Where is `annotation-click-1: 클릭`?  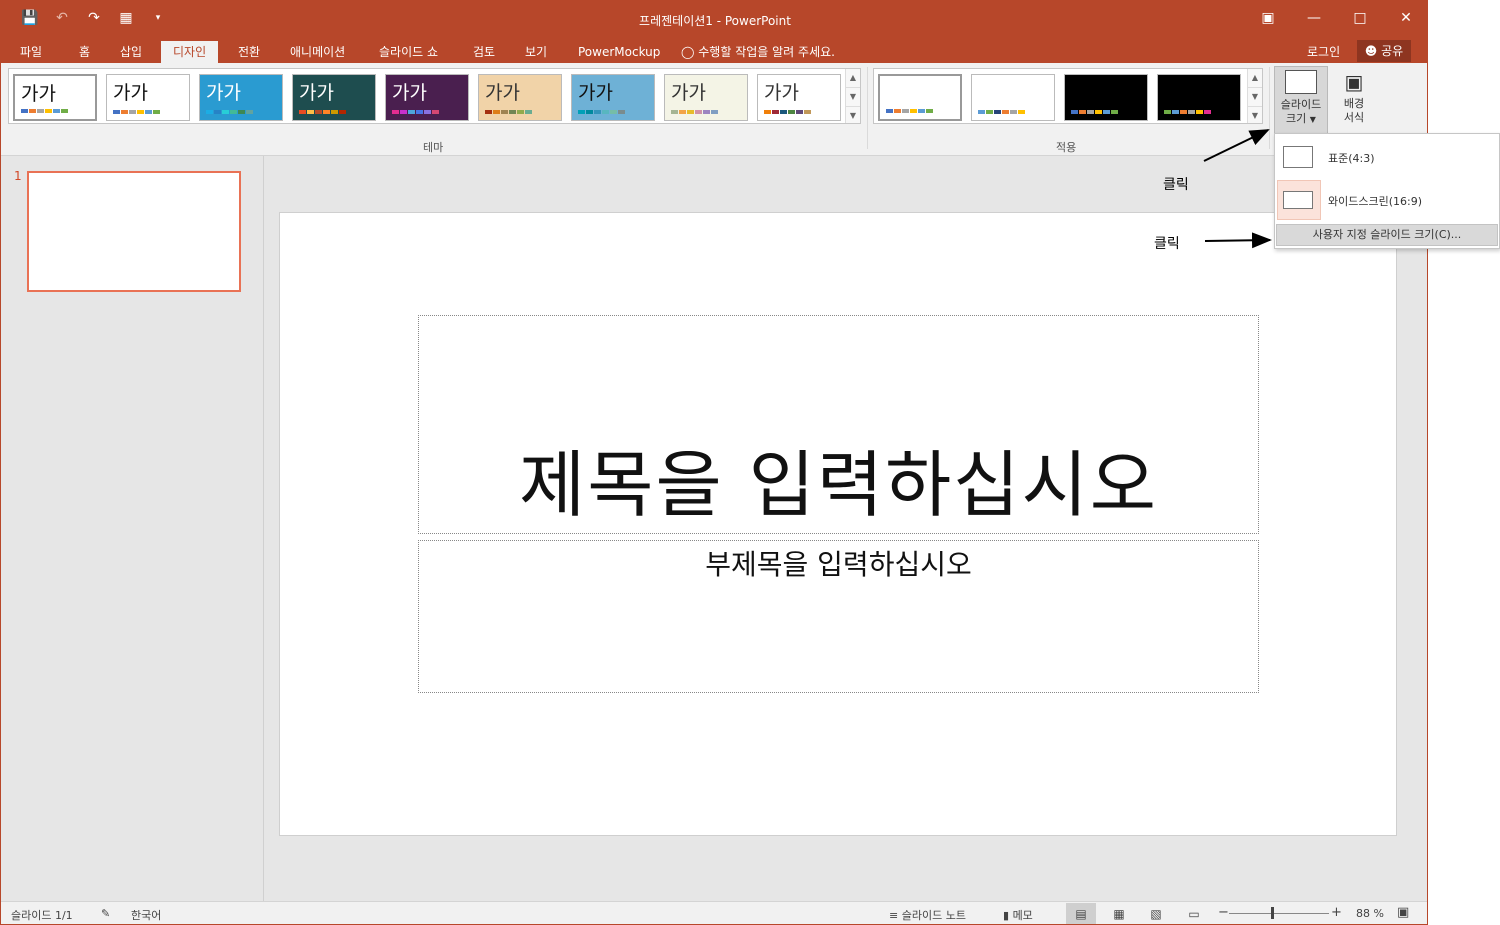
annotation-click-1: 클릭 is located at coordinates (1176, 185).